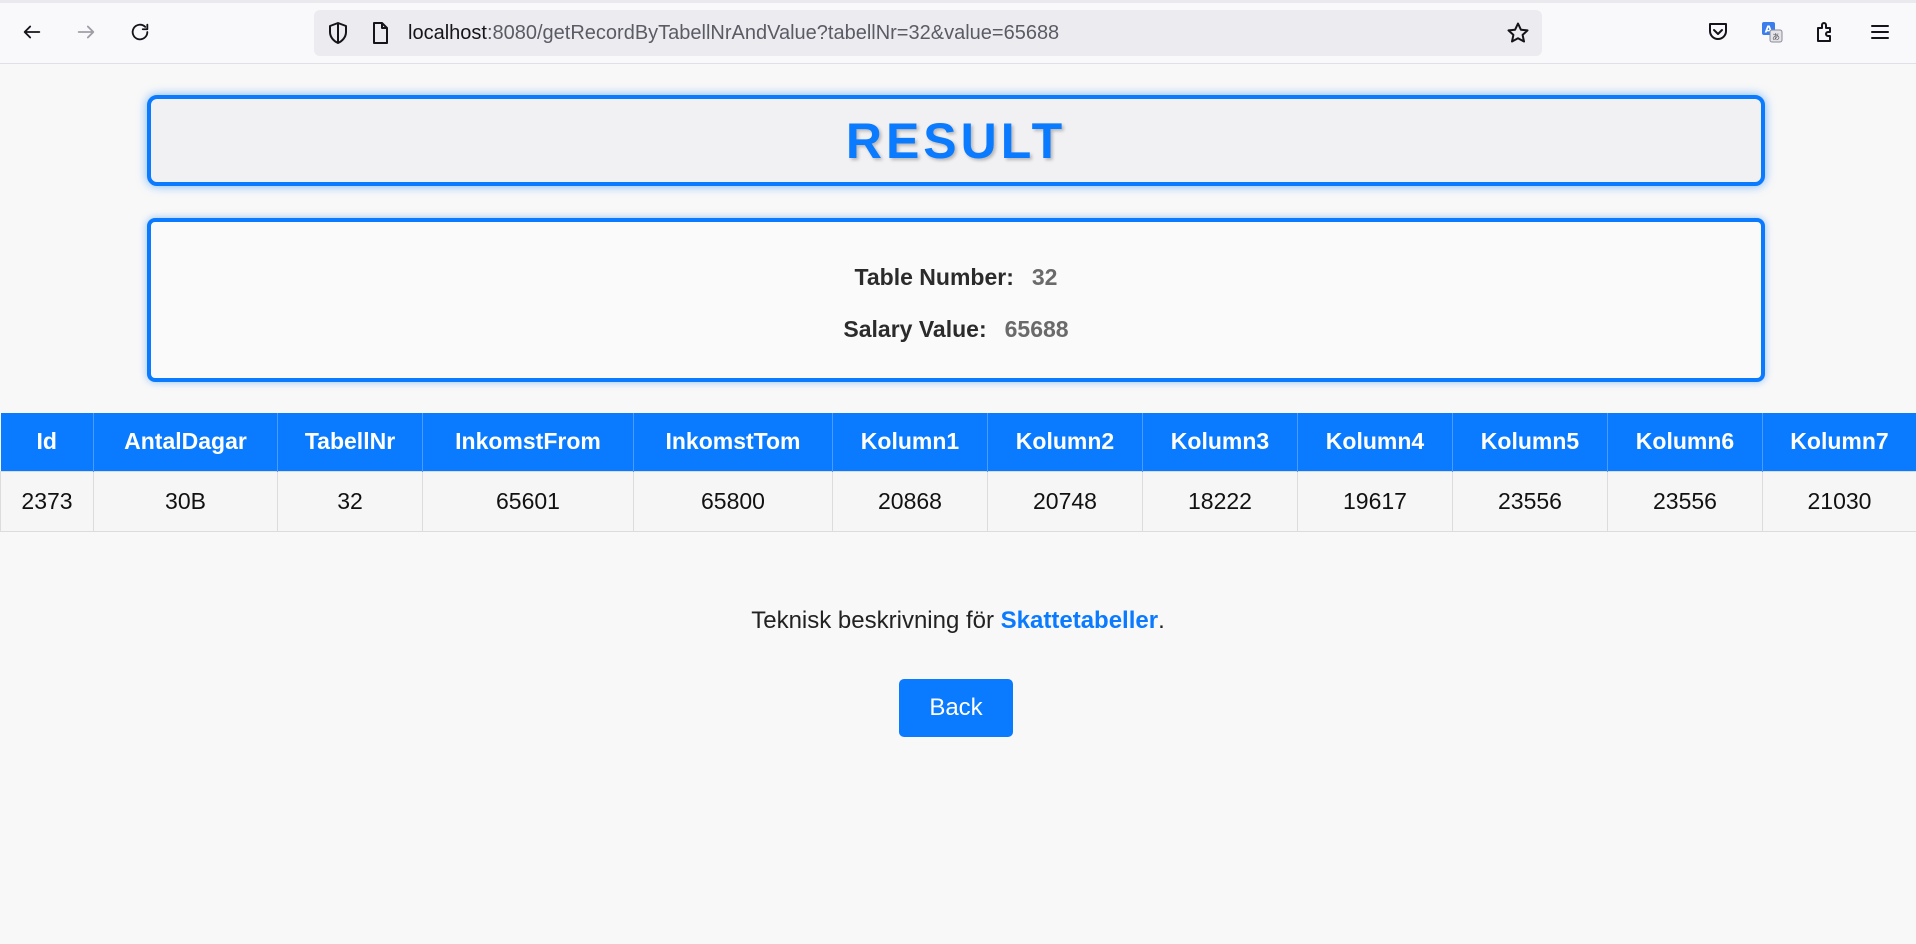 This screenshot has width=1916, height=944. I want to click on column-header: Kolumn4, so click(1375, 442).